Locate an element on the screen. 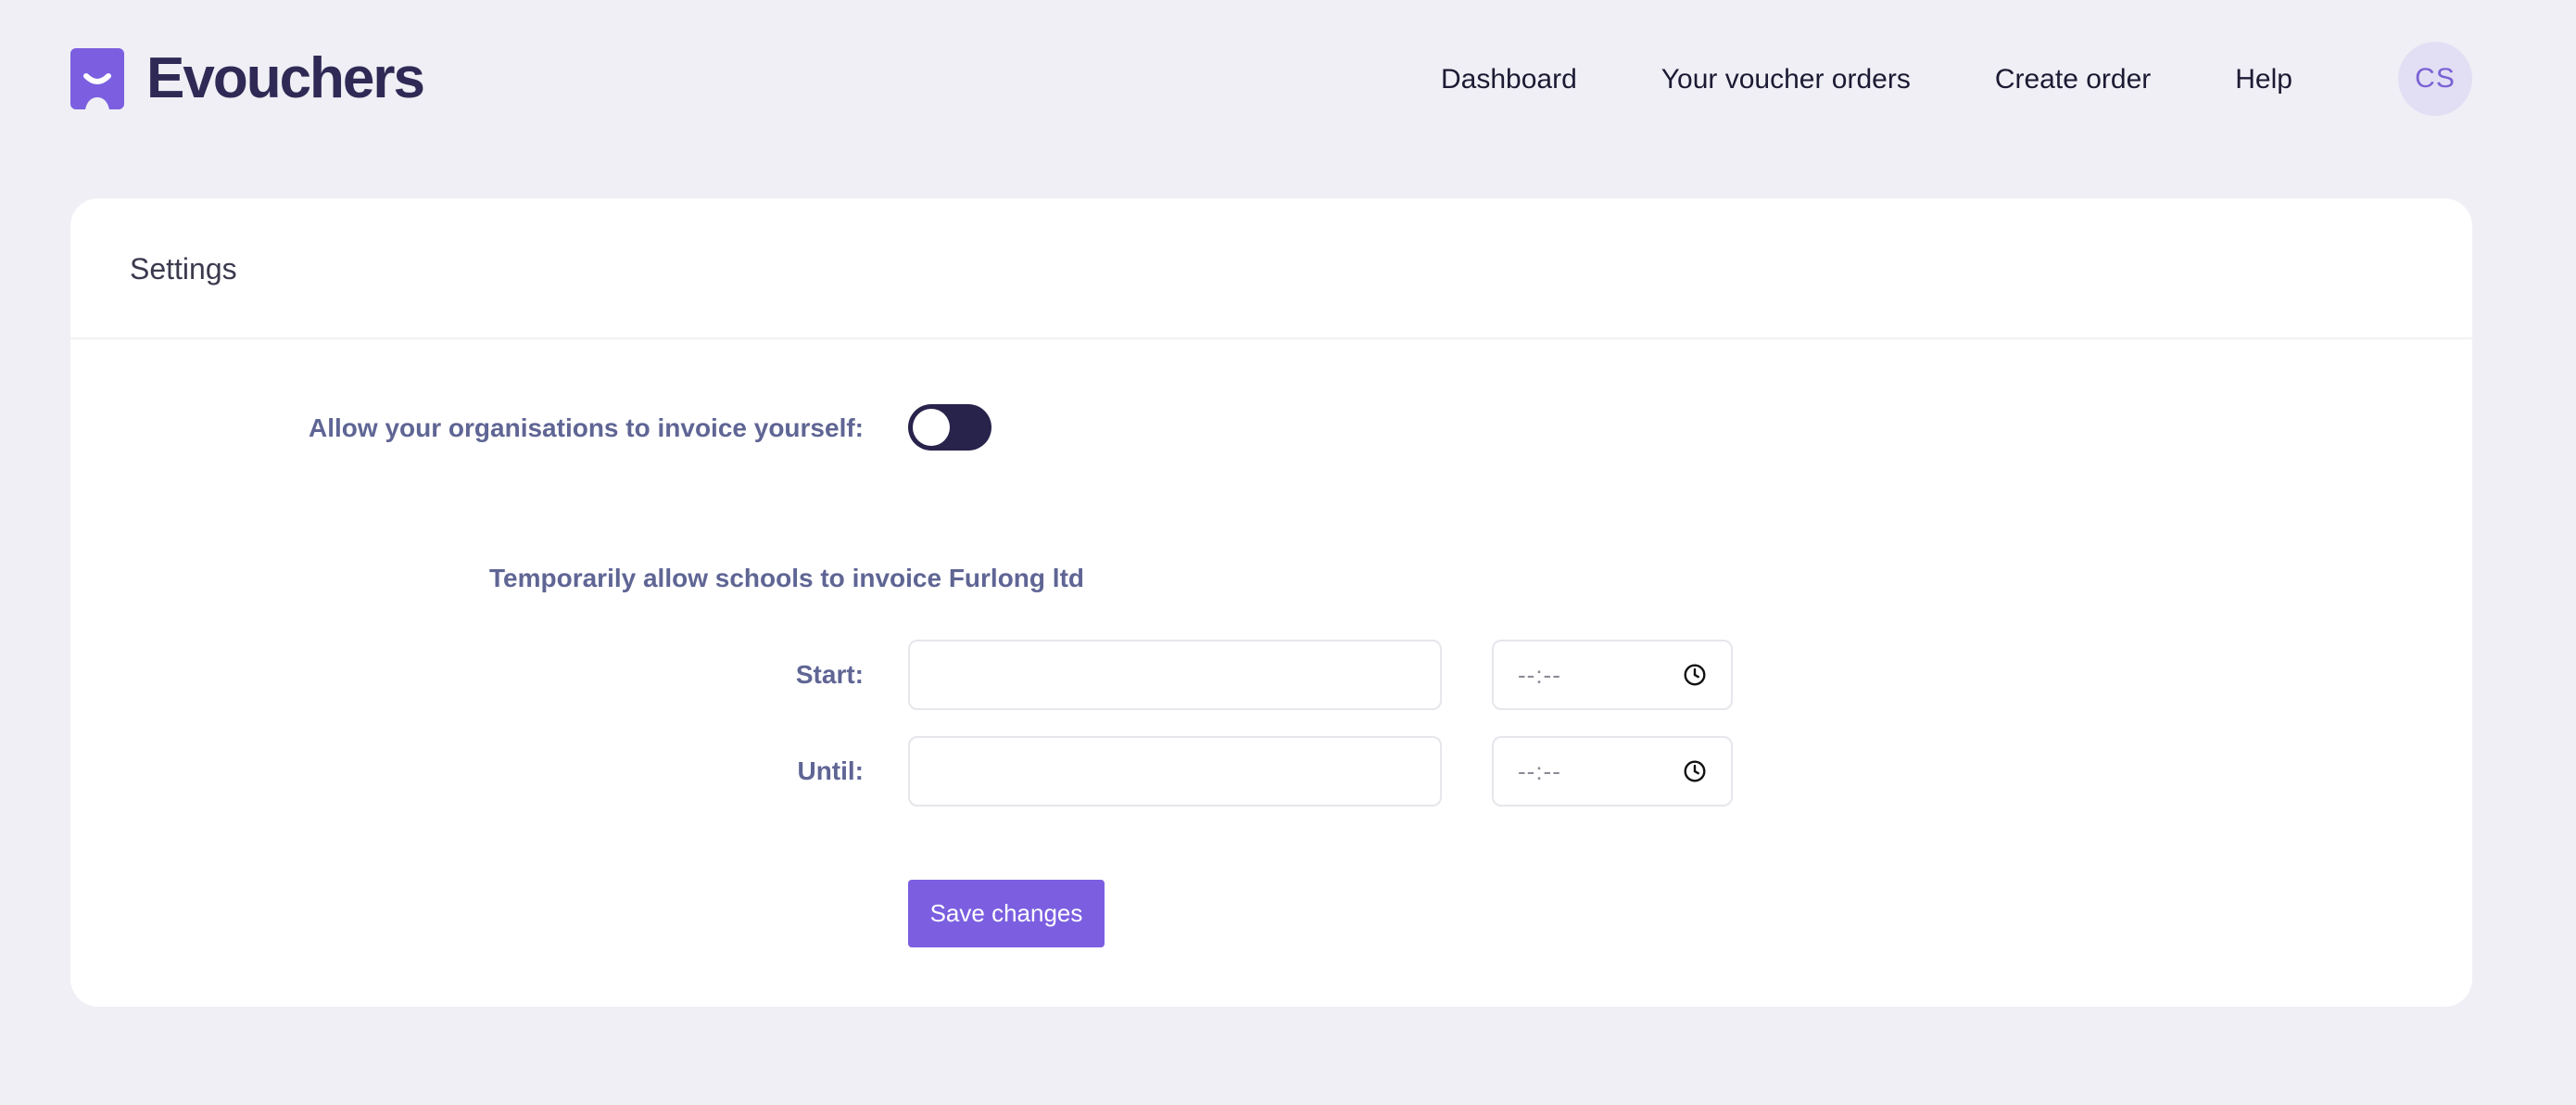  nav-create-order: Create order is located at coordinates (2073, 79).